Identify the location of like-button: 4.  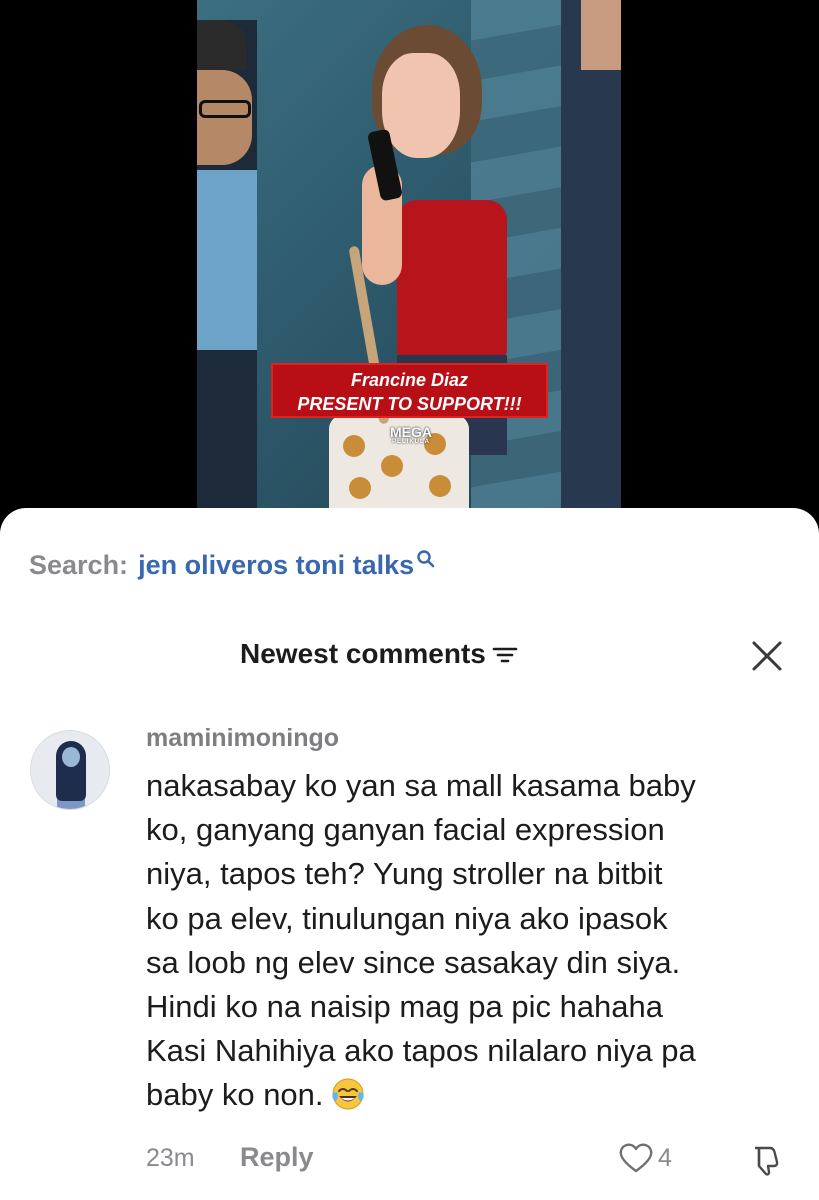
(645, 1158).